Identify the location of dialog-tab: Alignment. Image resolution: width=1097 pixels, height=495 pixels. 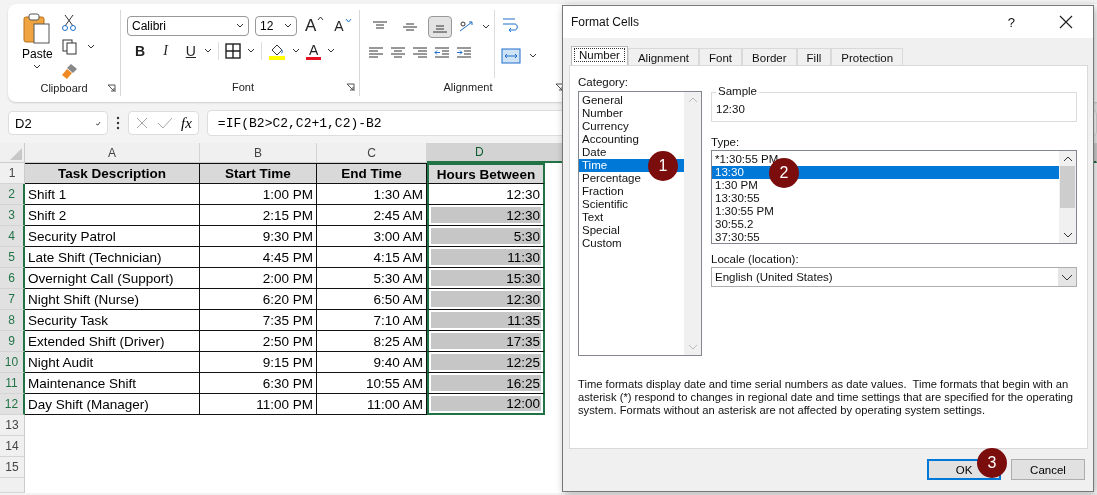
(663, 56).